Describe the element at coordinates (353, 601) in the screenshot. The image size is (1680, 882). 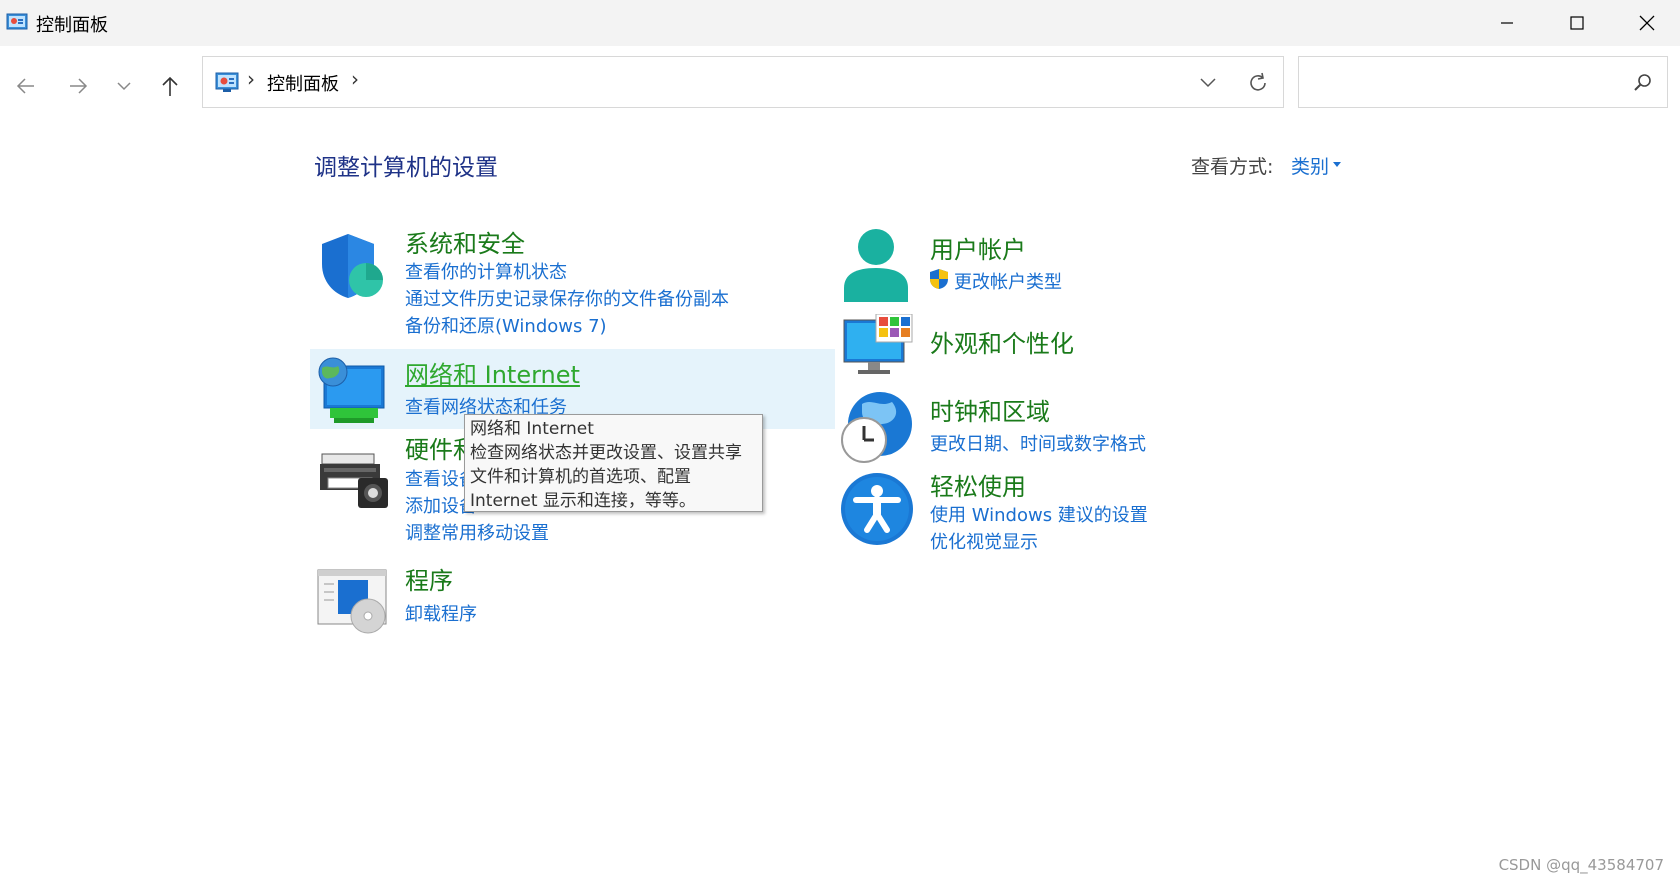
I see `programs-icon` at that location.